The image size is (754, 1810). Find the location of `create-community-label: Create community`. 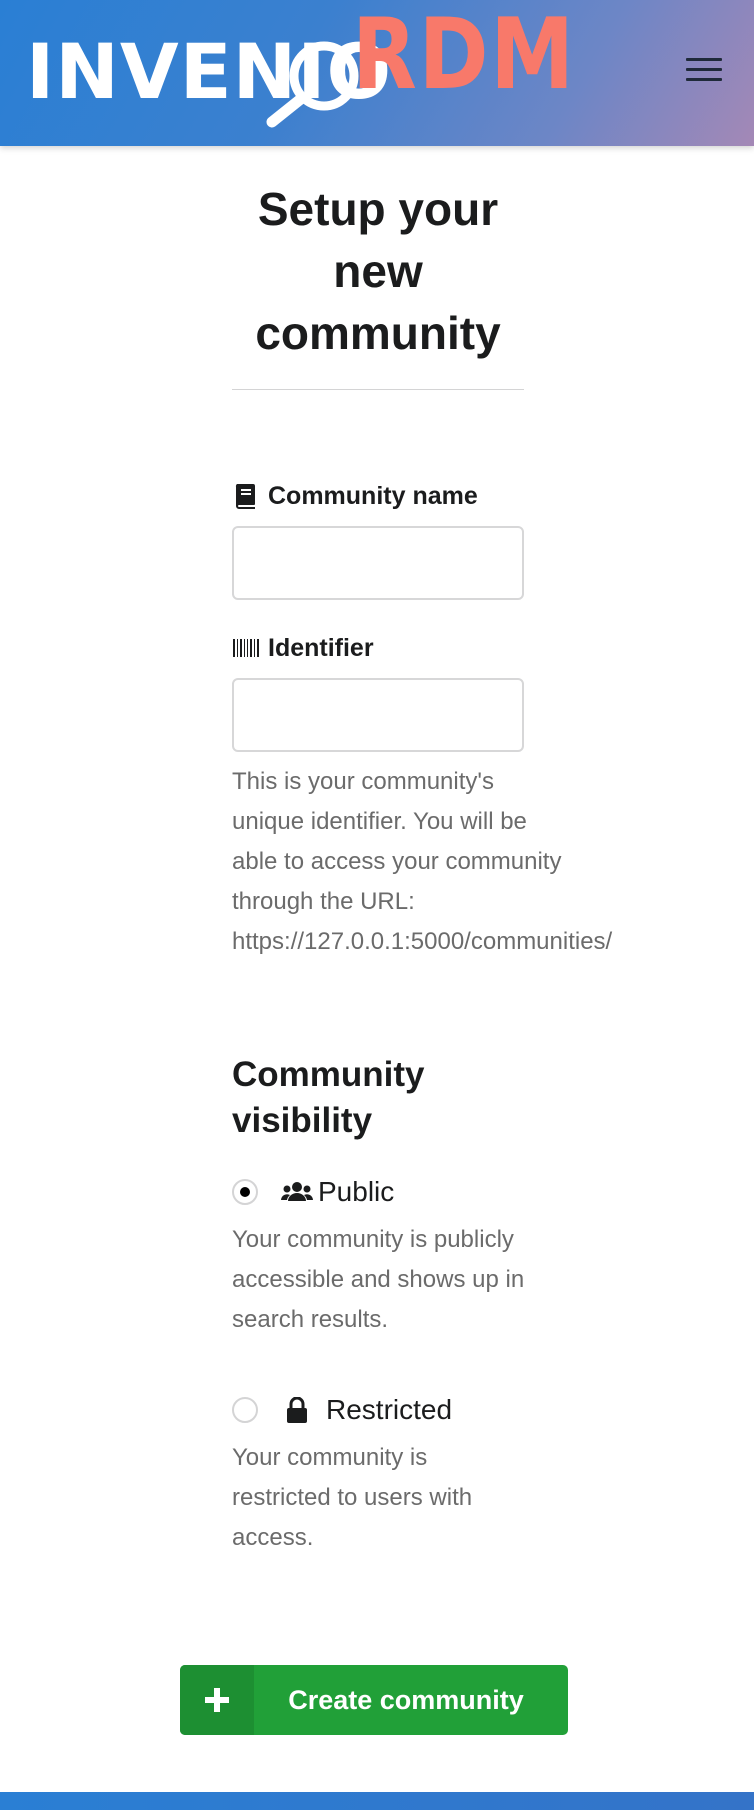

create-community-label: Create community is located at coordinates (406, 1699).